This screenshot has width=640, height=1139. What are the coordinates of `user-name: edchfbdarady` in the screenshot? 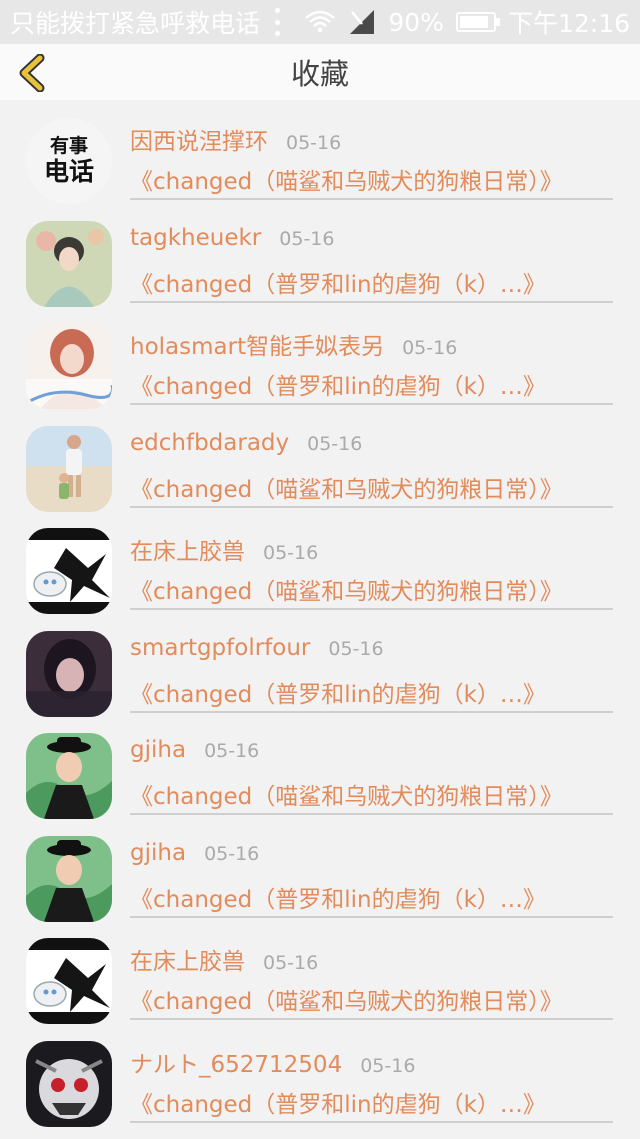 It's located at (209, 443).